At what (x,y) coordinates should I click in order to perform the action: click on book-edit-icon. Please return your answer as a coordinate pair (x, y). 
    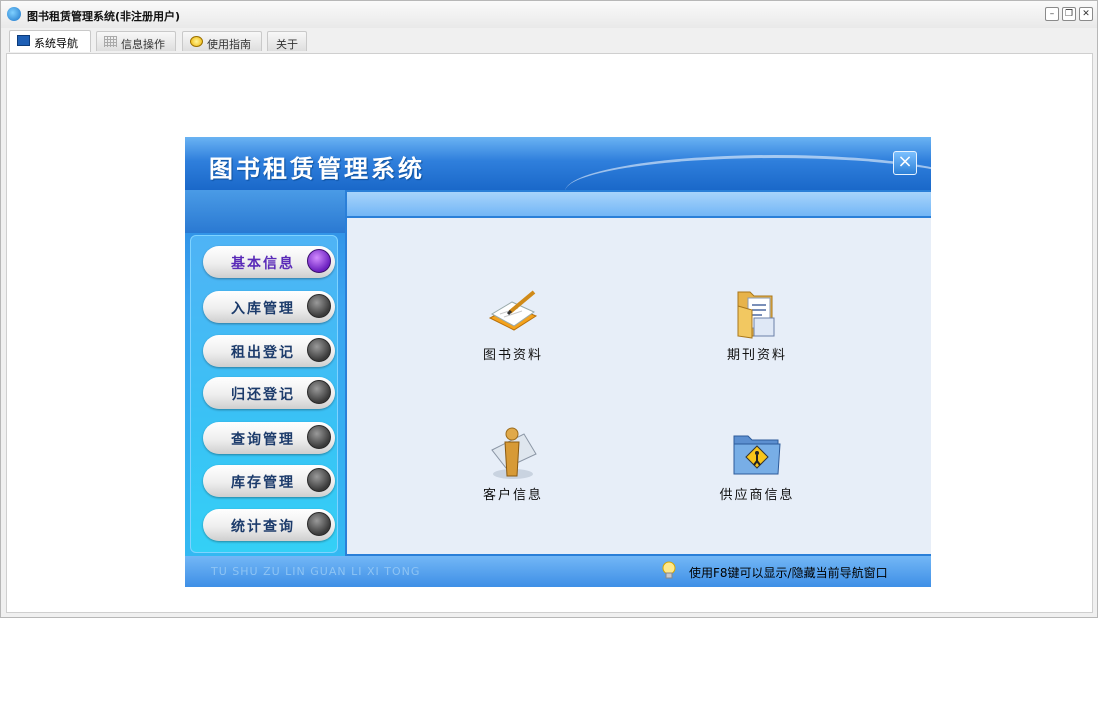
    Looking at the image, I should click on (513, 313).